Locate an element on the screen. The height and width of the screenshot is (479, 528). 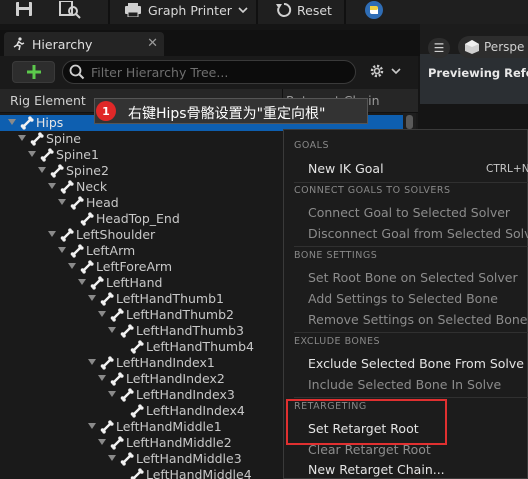
menu-item-disconnect-goal: Disconnect Goal from Selected Solver is located at coordinates (418, 233).